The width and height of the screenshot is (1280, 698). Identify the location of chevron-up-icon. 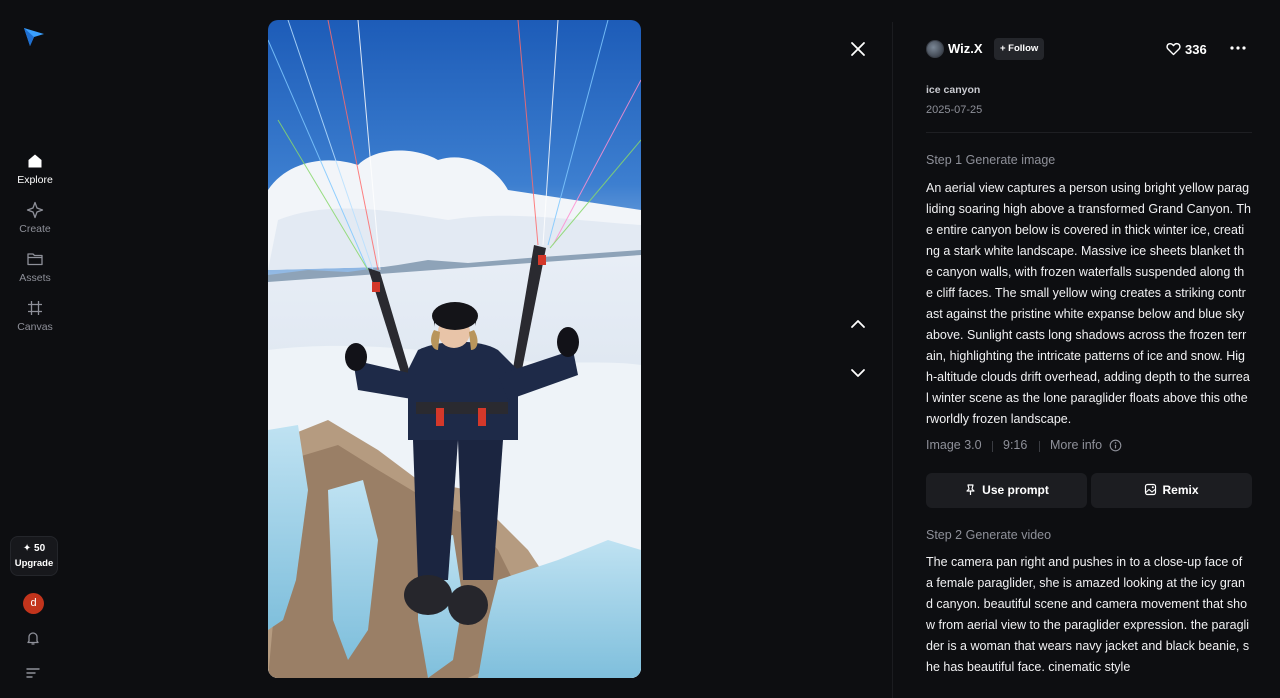
(858, 324).